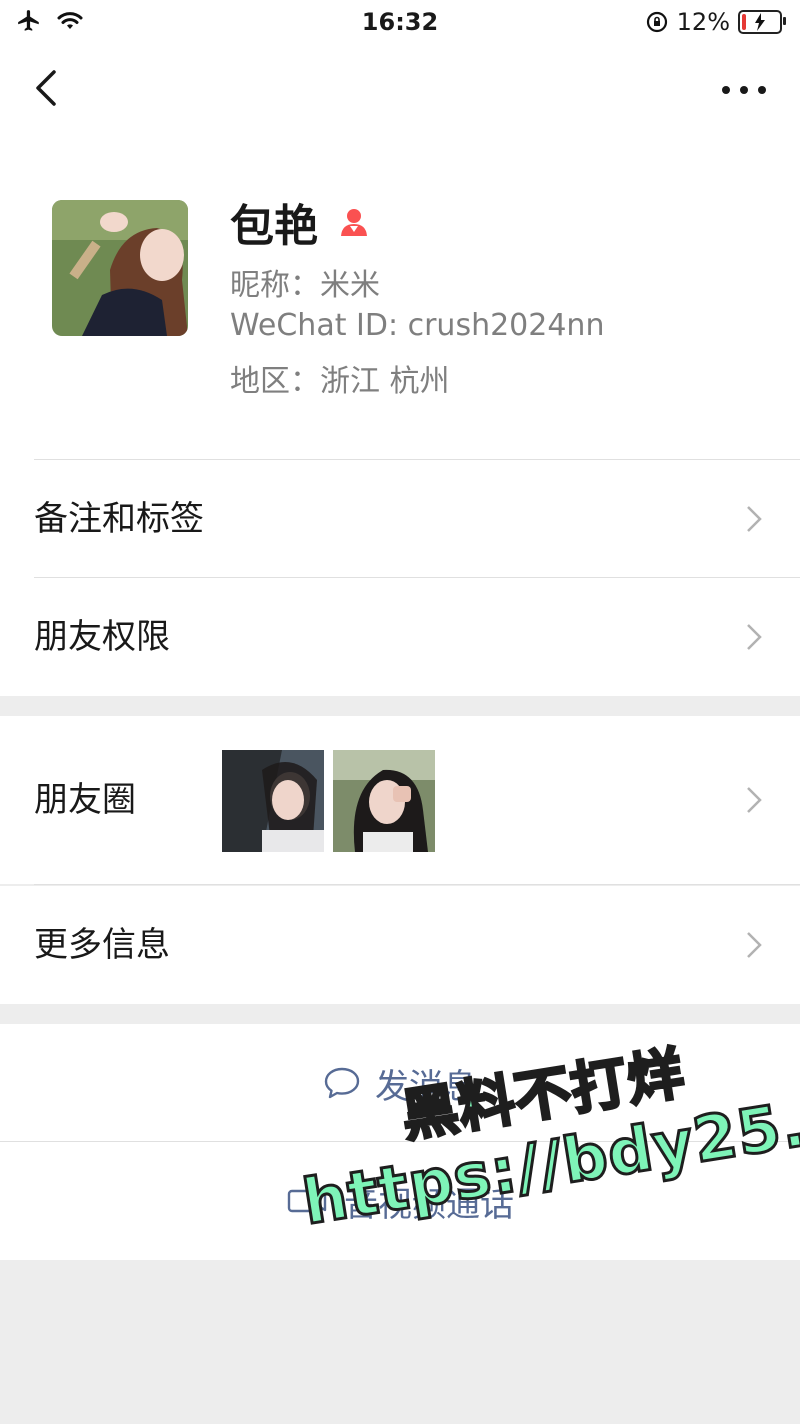 The width and height of the screenshot is (800, 1424). I want to click on rotation-lock-icon, so click(656, 22).